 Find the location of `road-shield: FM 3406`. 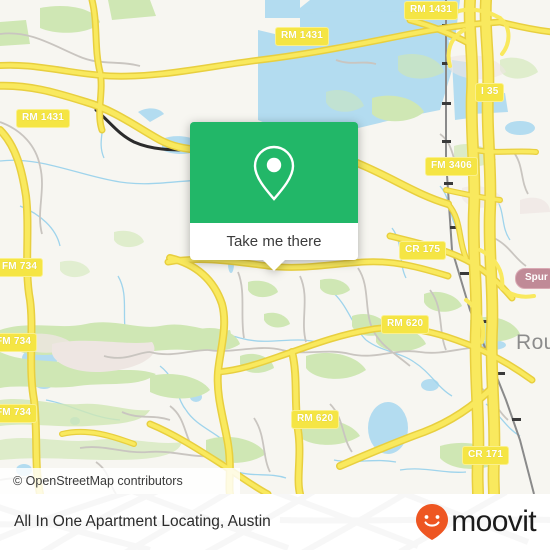

road-shield: FM 3406 is located at coordinates (451, 166).